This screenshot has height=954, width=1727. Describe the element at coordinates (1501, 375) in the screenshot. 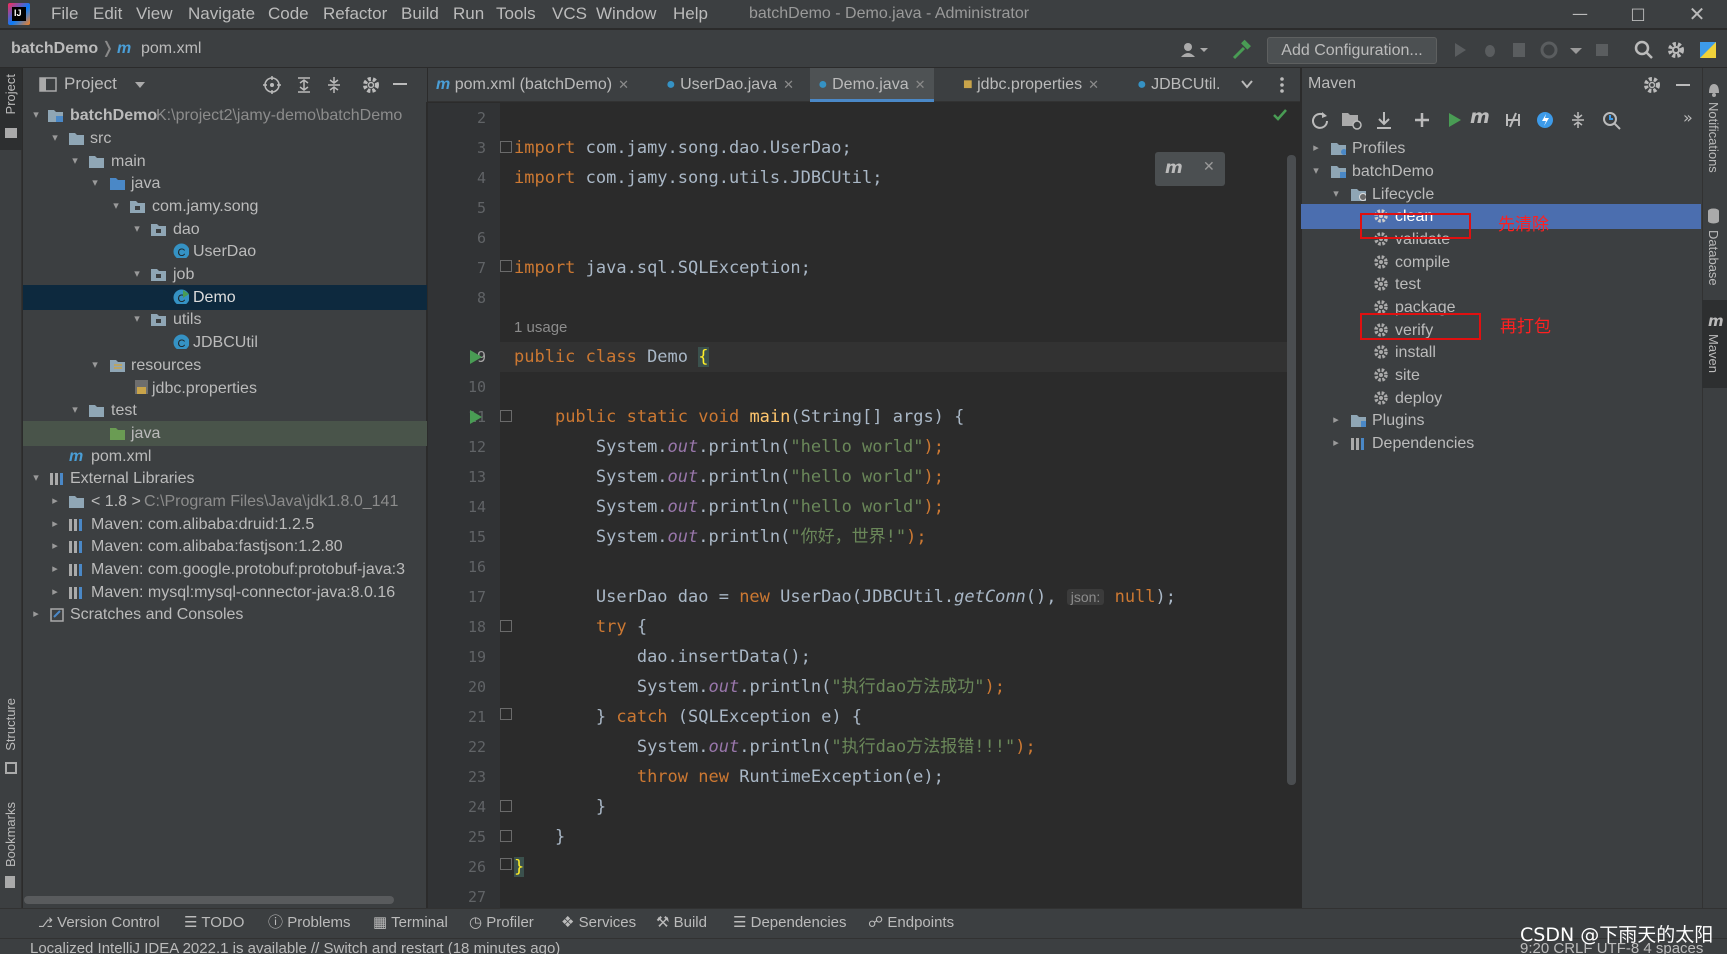

I see `maven-phase-site: site` at that location.